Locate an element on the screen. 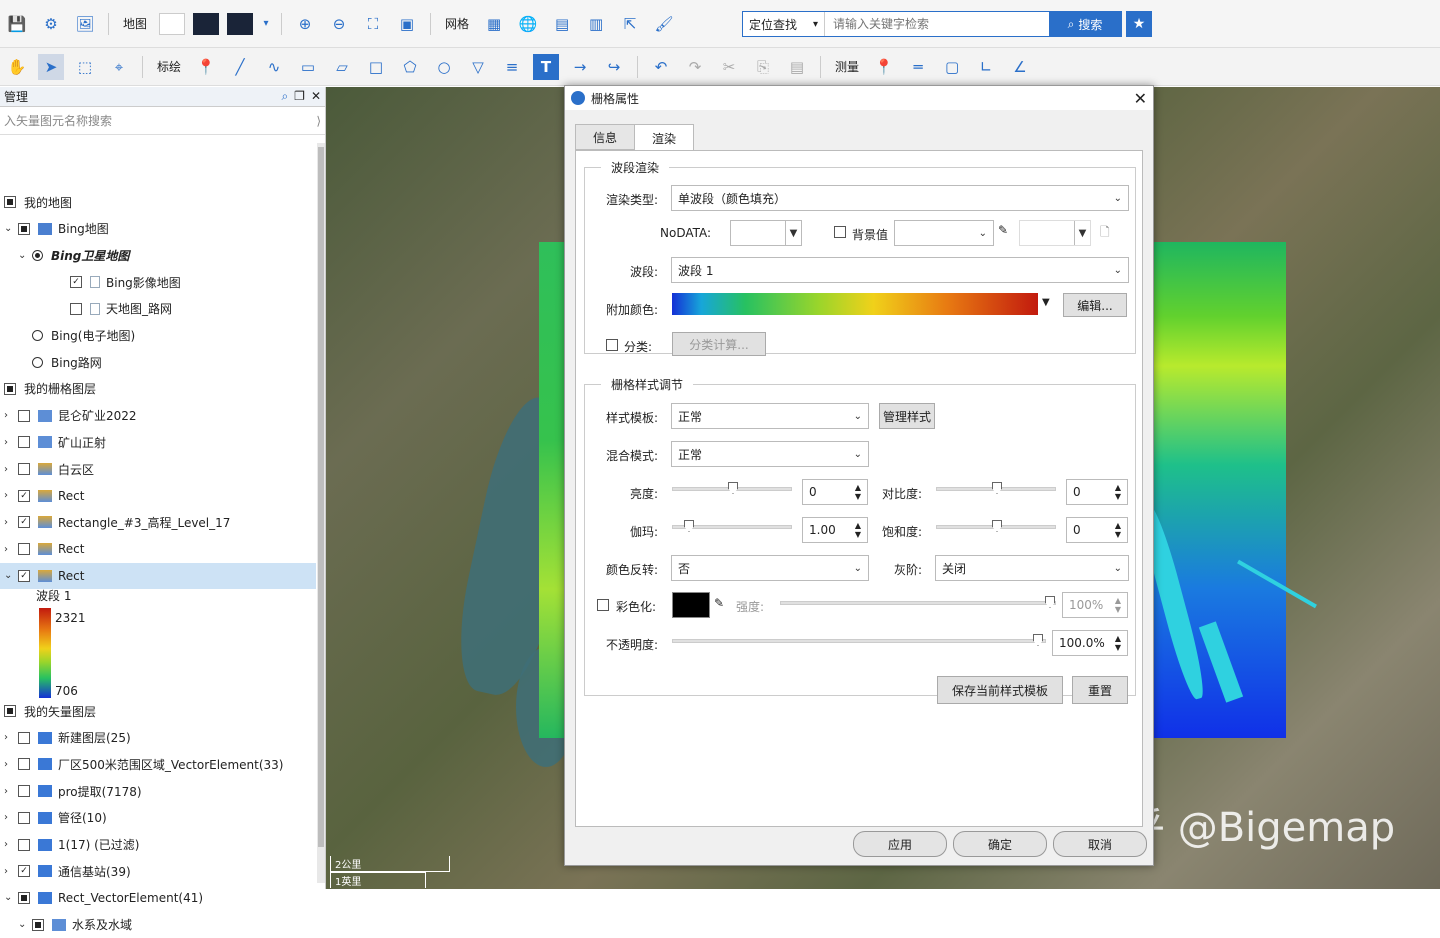  grid-icon: ▦ is located at coordinates (494, 24).